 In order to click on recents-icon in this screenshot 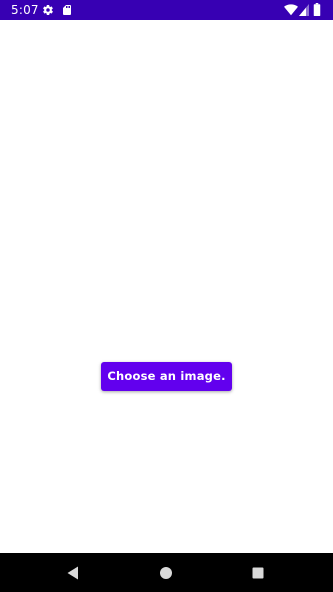, I will do `click(258, 573)`.